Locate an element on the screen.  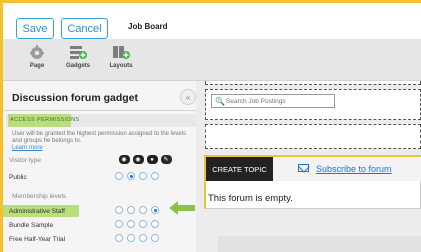
row-label: Free Half-Year Trial is located at coordinates (37, 239).